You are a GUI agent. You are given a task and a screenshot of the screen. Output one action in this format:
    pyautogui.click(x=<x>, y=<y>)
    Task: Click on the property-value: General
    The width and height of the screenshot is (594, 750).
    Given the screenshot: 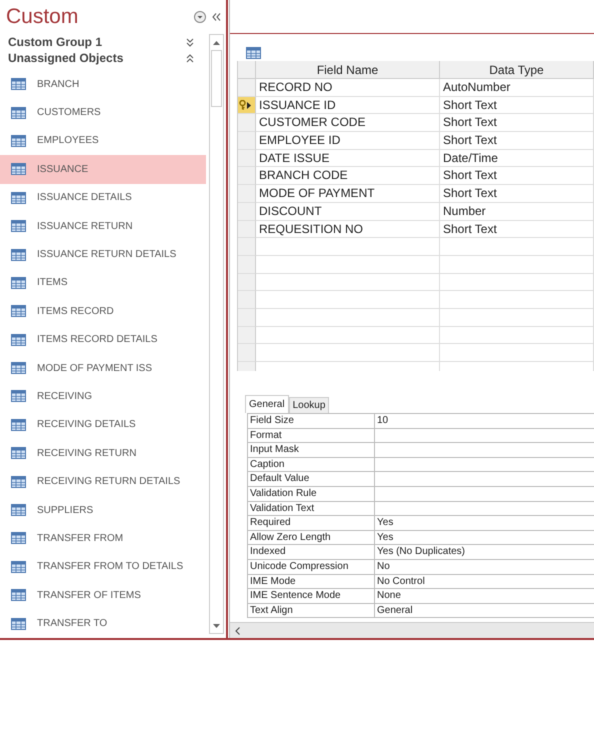 What is the action you would take?
    pyautogui.click(x=484, y=611)
    